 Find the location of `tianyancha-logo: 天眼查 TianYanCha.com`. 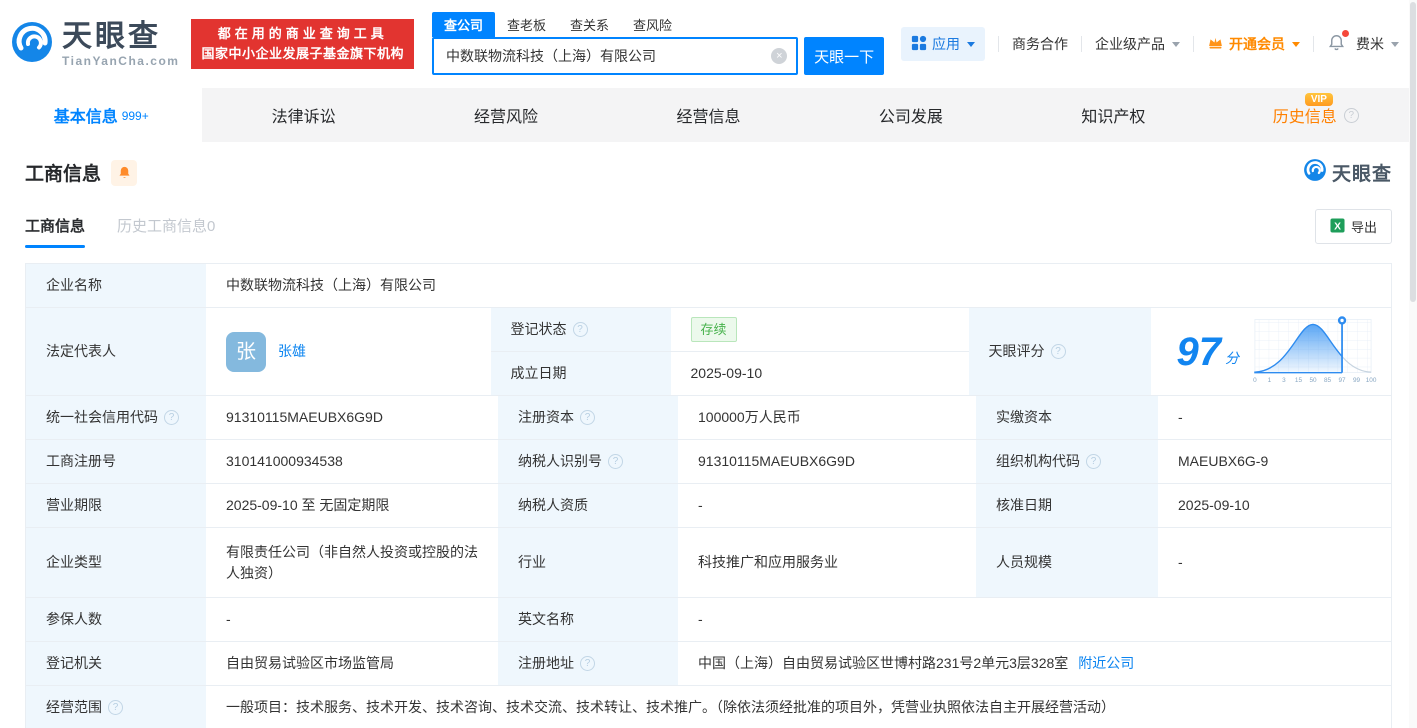

tianyancha-logo: 天眼查 TianYanCha.com is located at coordinates (94, 44).